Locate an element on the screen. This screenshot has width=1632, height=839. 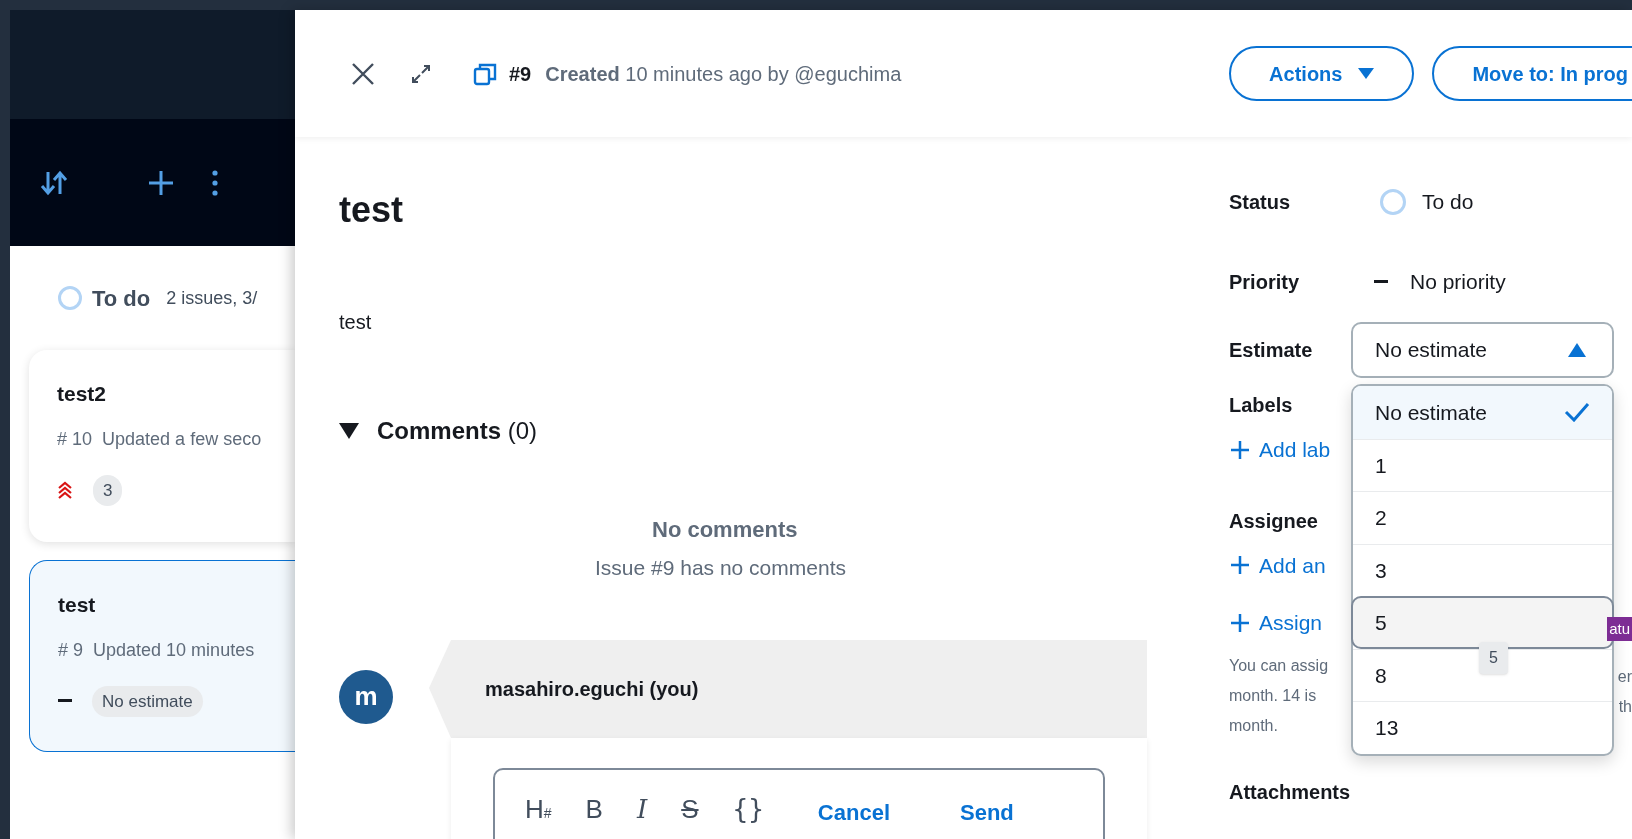
close-icon is located at coordinates (363, 73).